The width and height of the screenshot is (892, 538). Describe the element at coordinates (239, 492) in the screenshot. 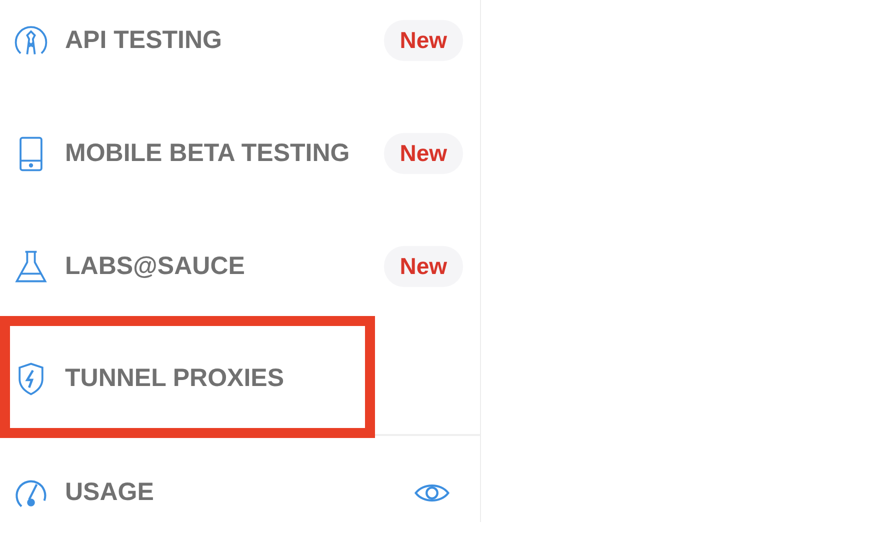

I see `menu-item-label: USAGE` at that location.